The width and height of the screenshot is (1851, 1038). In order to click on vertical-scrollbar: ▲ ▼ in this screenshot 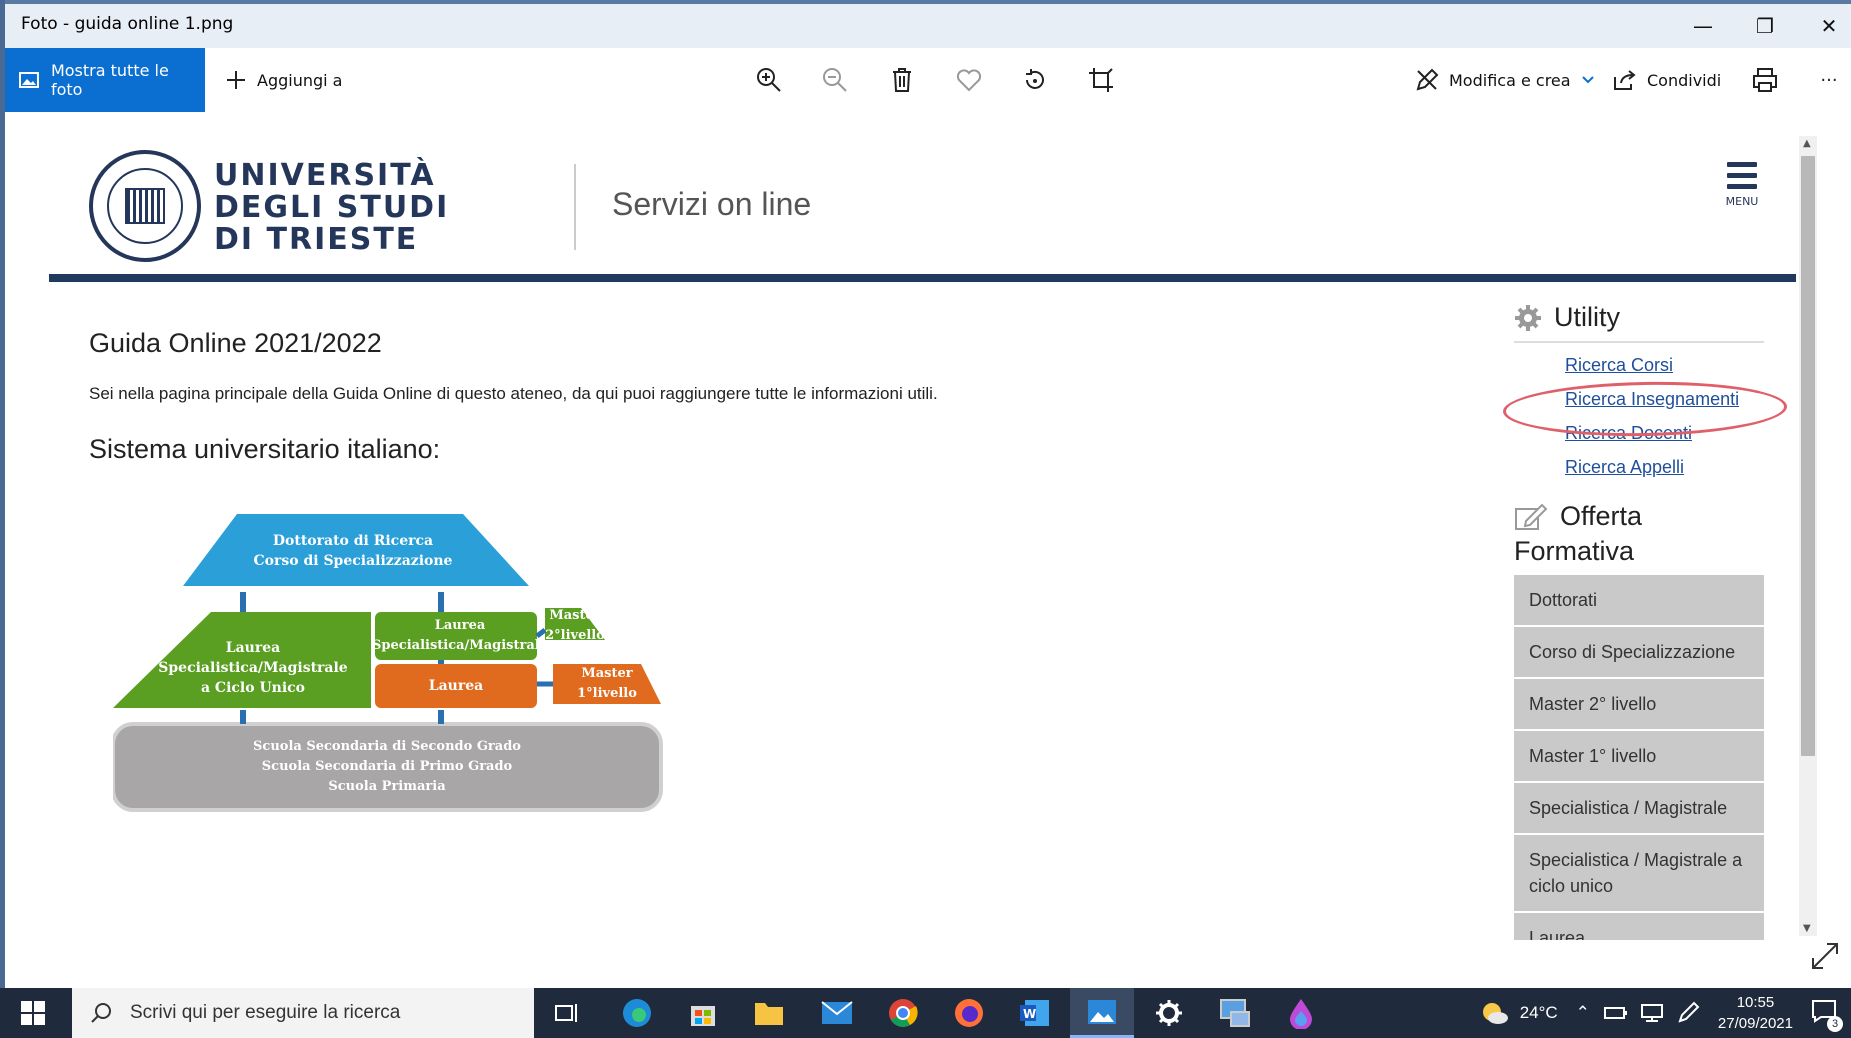, I will do `click(1808, 536)`.